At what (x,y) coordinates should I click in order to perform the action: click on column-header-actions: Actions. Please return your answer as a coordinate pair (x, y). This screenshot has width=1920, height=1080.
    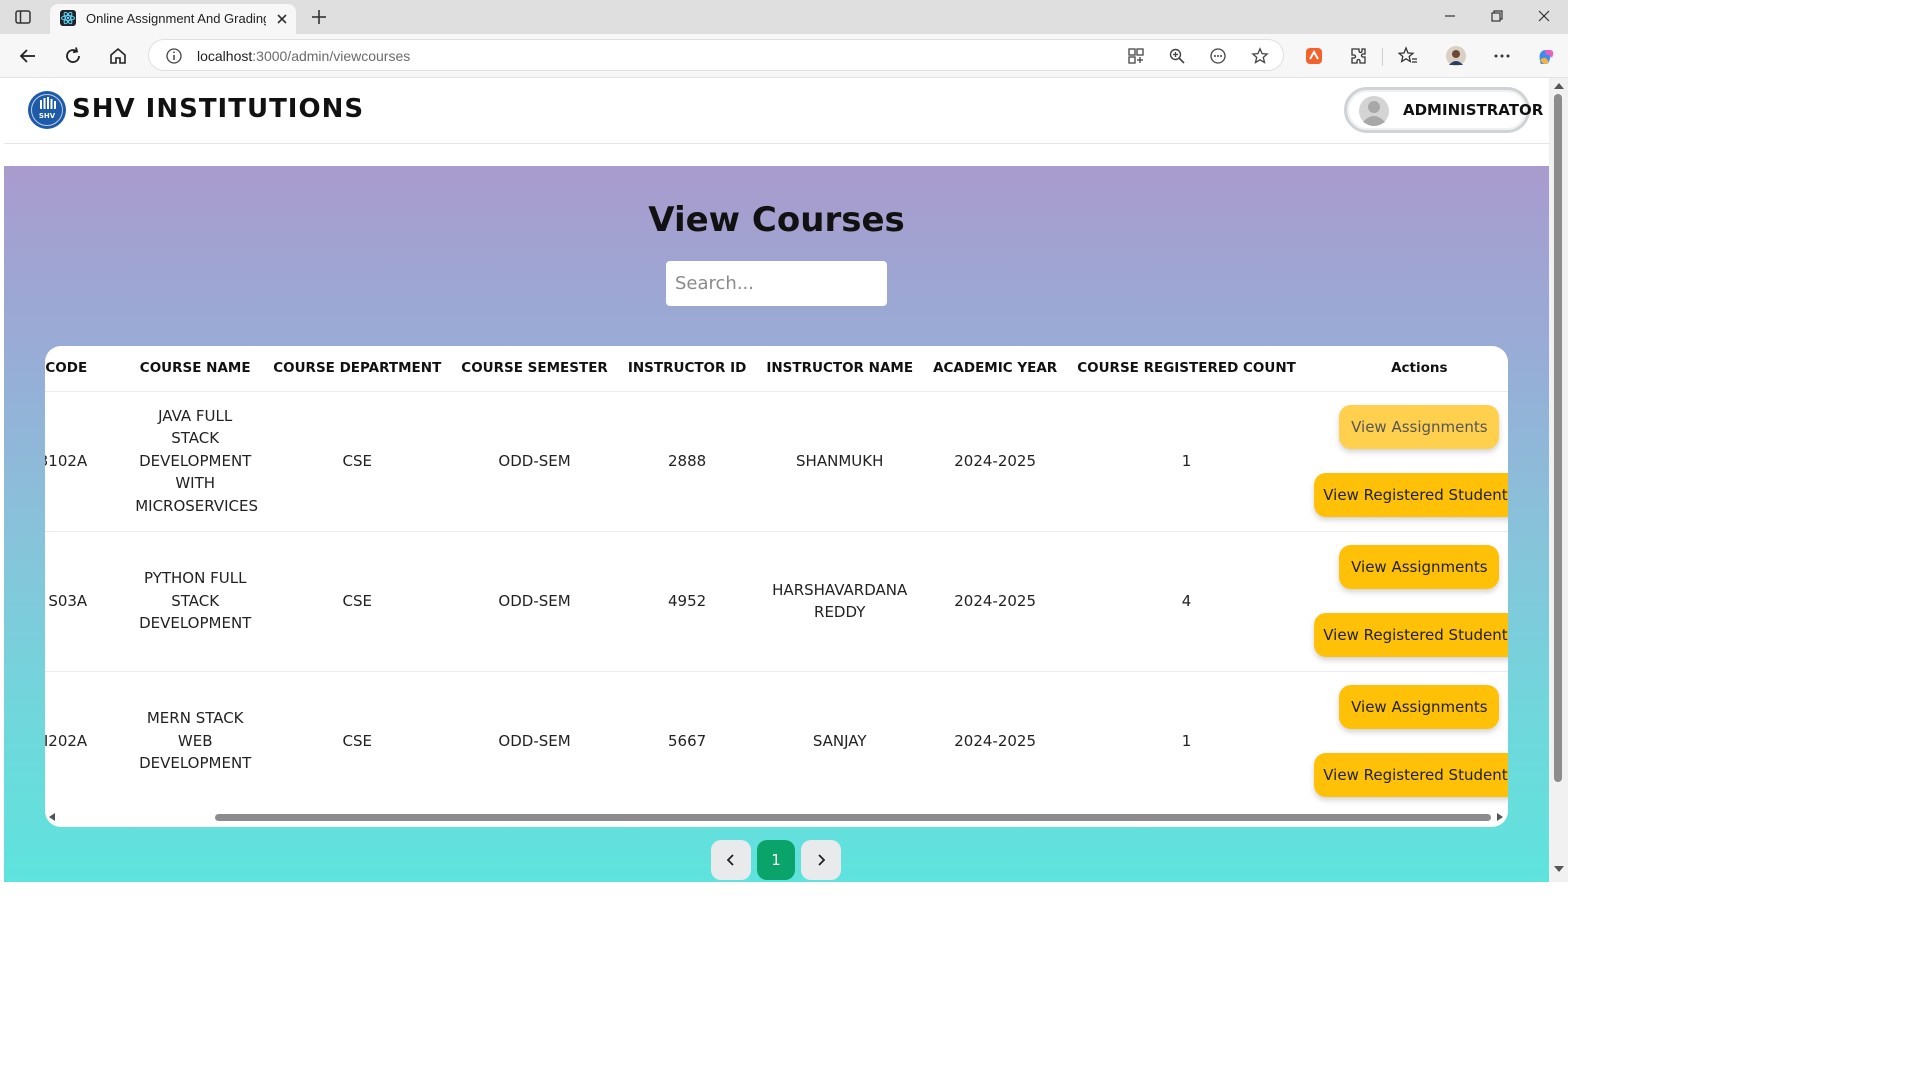
    Looking at the image, I should click on (1406, 369).